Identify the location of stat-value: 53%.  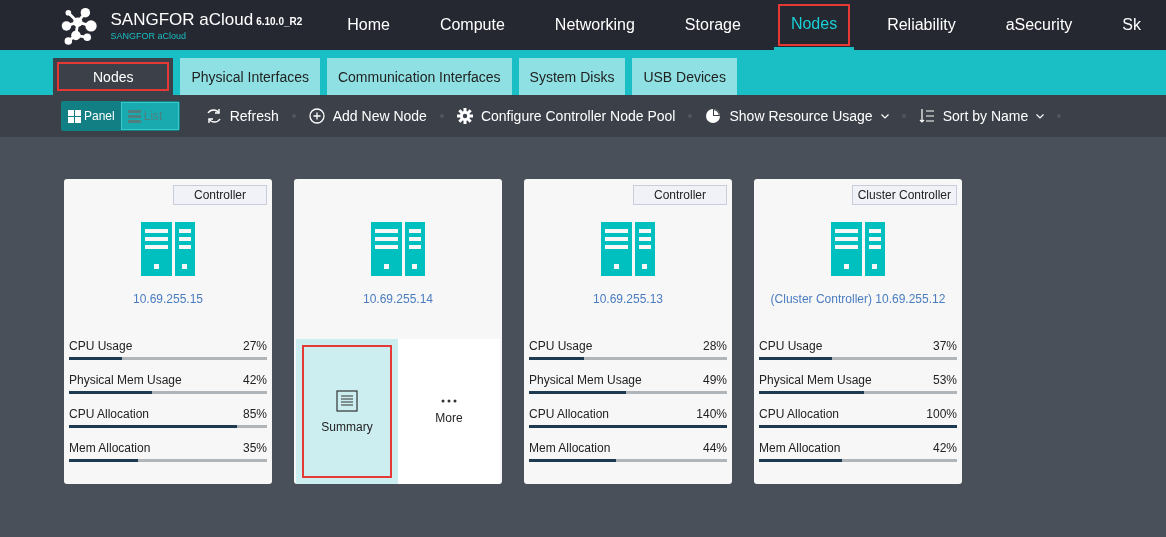
(944, 380).